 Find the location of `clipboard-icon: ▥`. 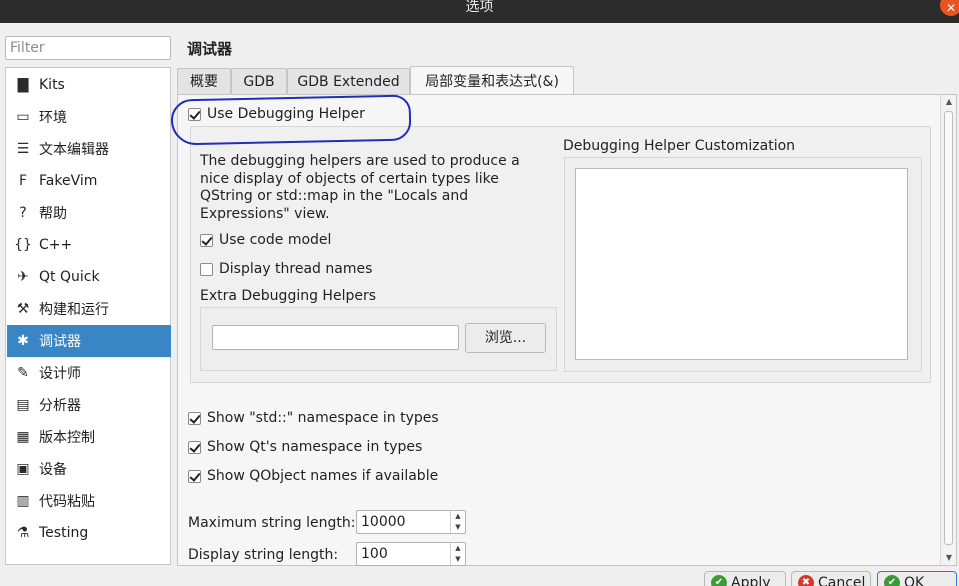

clipboard-icon: ▥ is located at coordinates (23, 501).